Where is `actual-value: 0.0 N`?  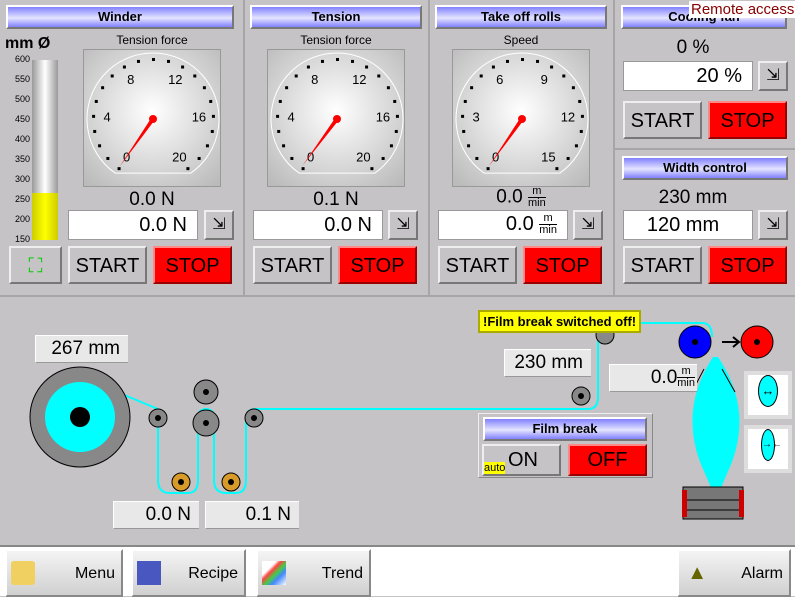
actual-value: 0.0 N is located at coordinates (152, 199).